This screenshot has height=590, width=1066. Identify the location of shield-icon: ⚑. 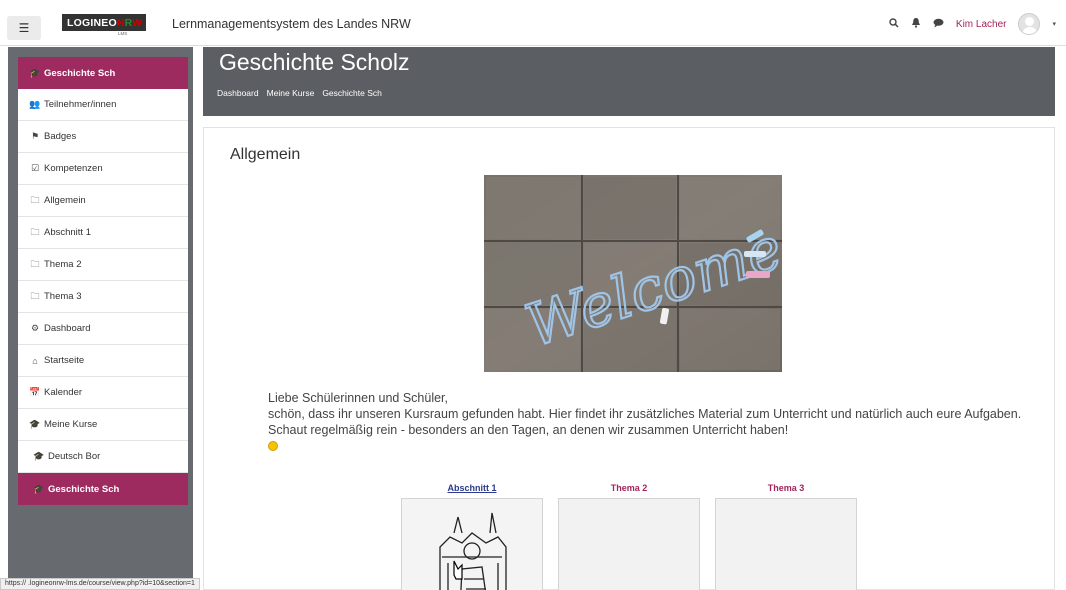
(35, 136).